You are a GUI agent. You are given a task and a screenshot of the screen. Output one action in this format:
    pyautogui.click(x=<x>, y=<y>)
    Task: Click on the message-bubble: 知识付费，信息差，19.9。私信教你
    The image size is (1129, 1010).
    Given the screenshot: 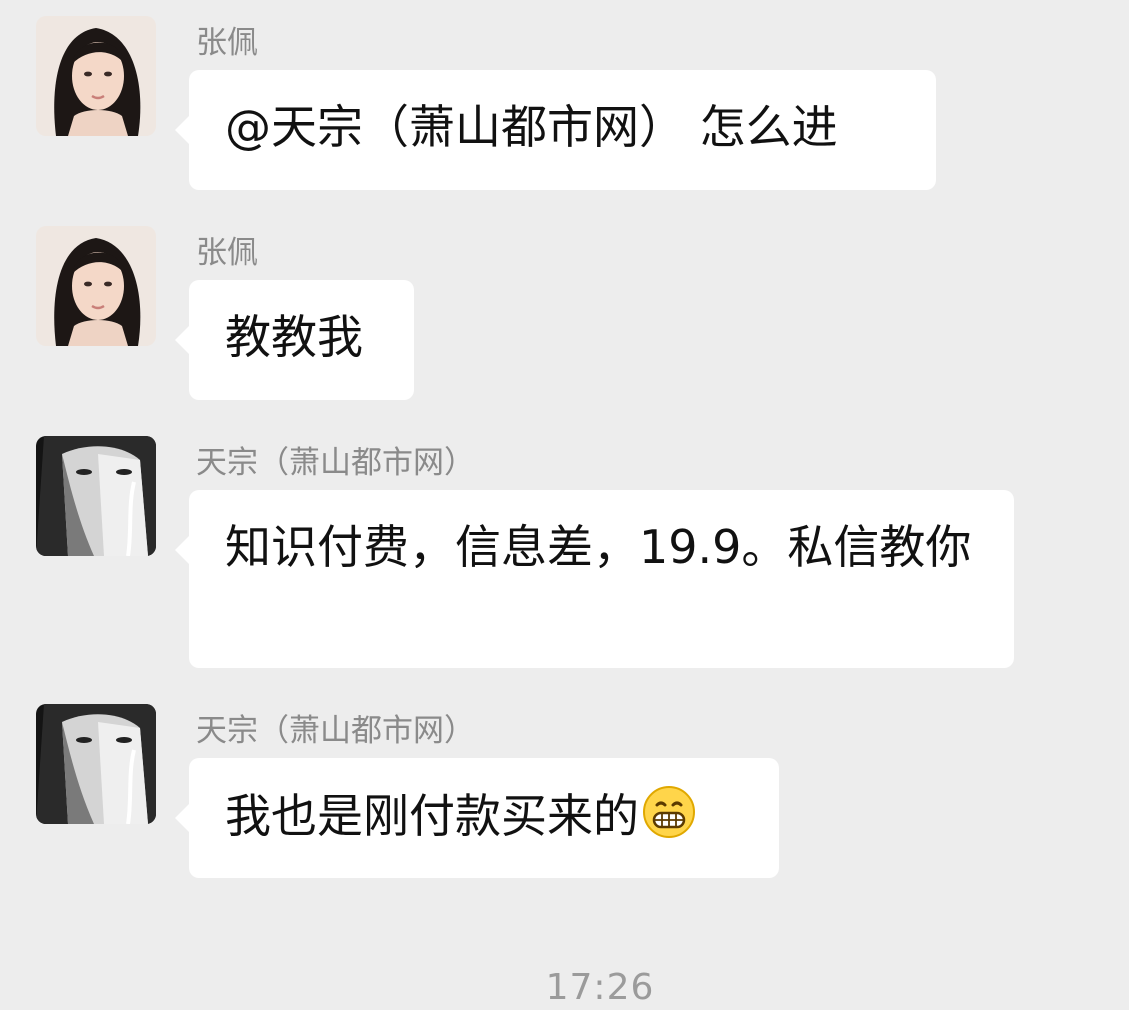 What is the action you would take?
    pyautogui.click(x=594, y=579)
    